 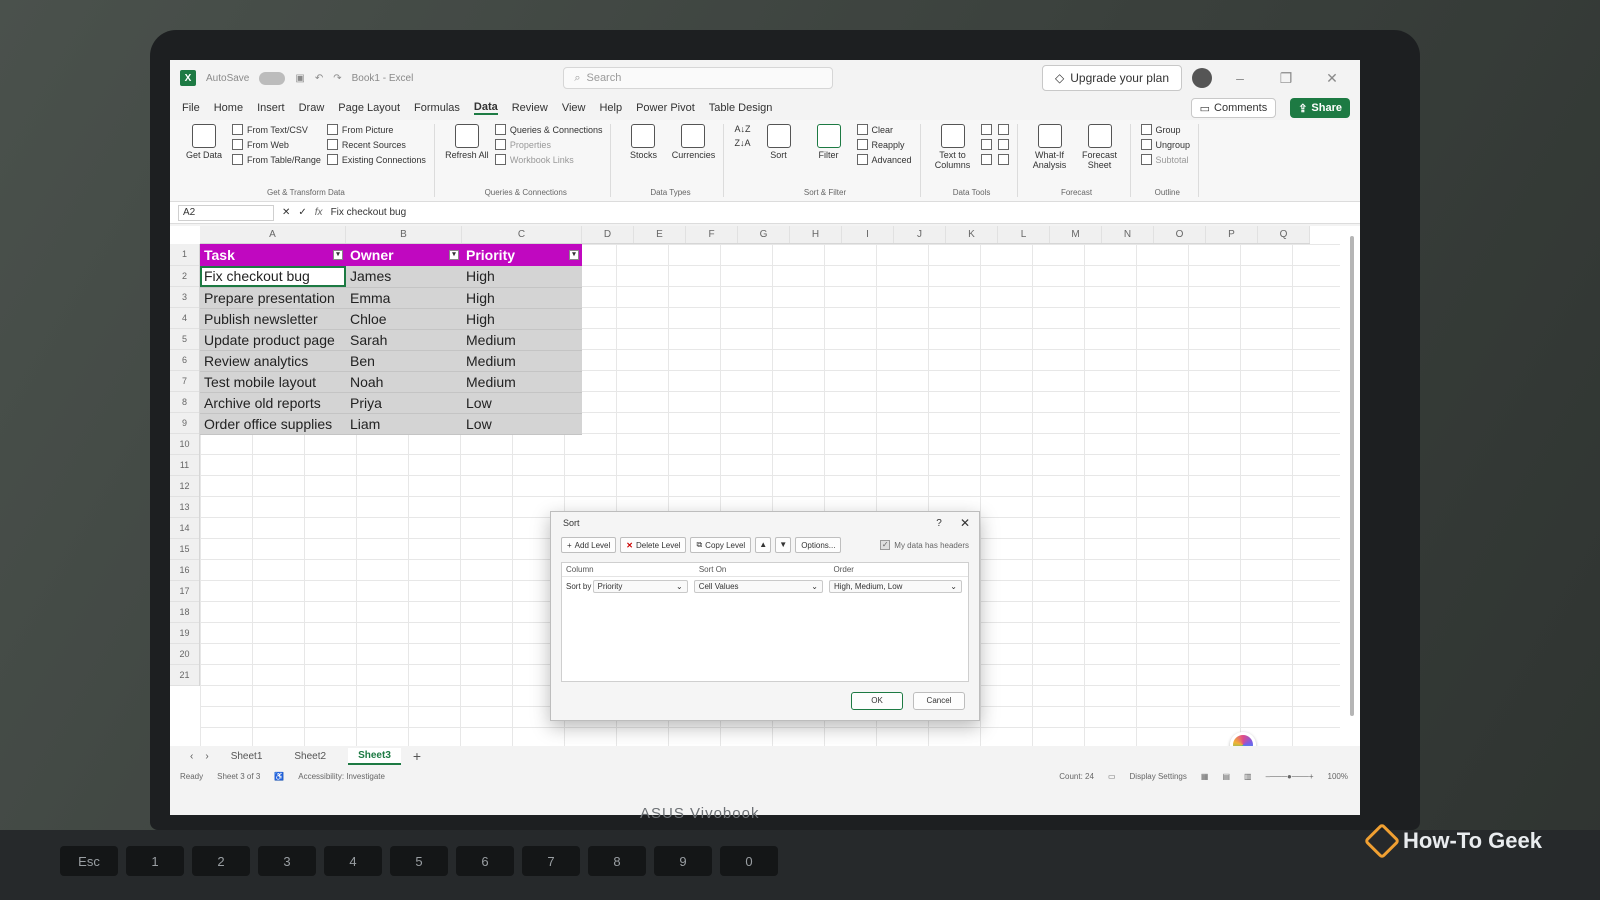 What do you see at coordinates (1003, 129) in the screenshot?
I see `consolidate-button` at bounding box center [1003, 129].